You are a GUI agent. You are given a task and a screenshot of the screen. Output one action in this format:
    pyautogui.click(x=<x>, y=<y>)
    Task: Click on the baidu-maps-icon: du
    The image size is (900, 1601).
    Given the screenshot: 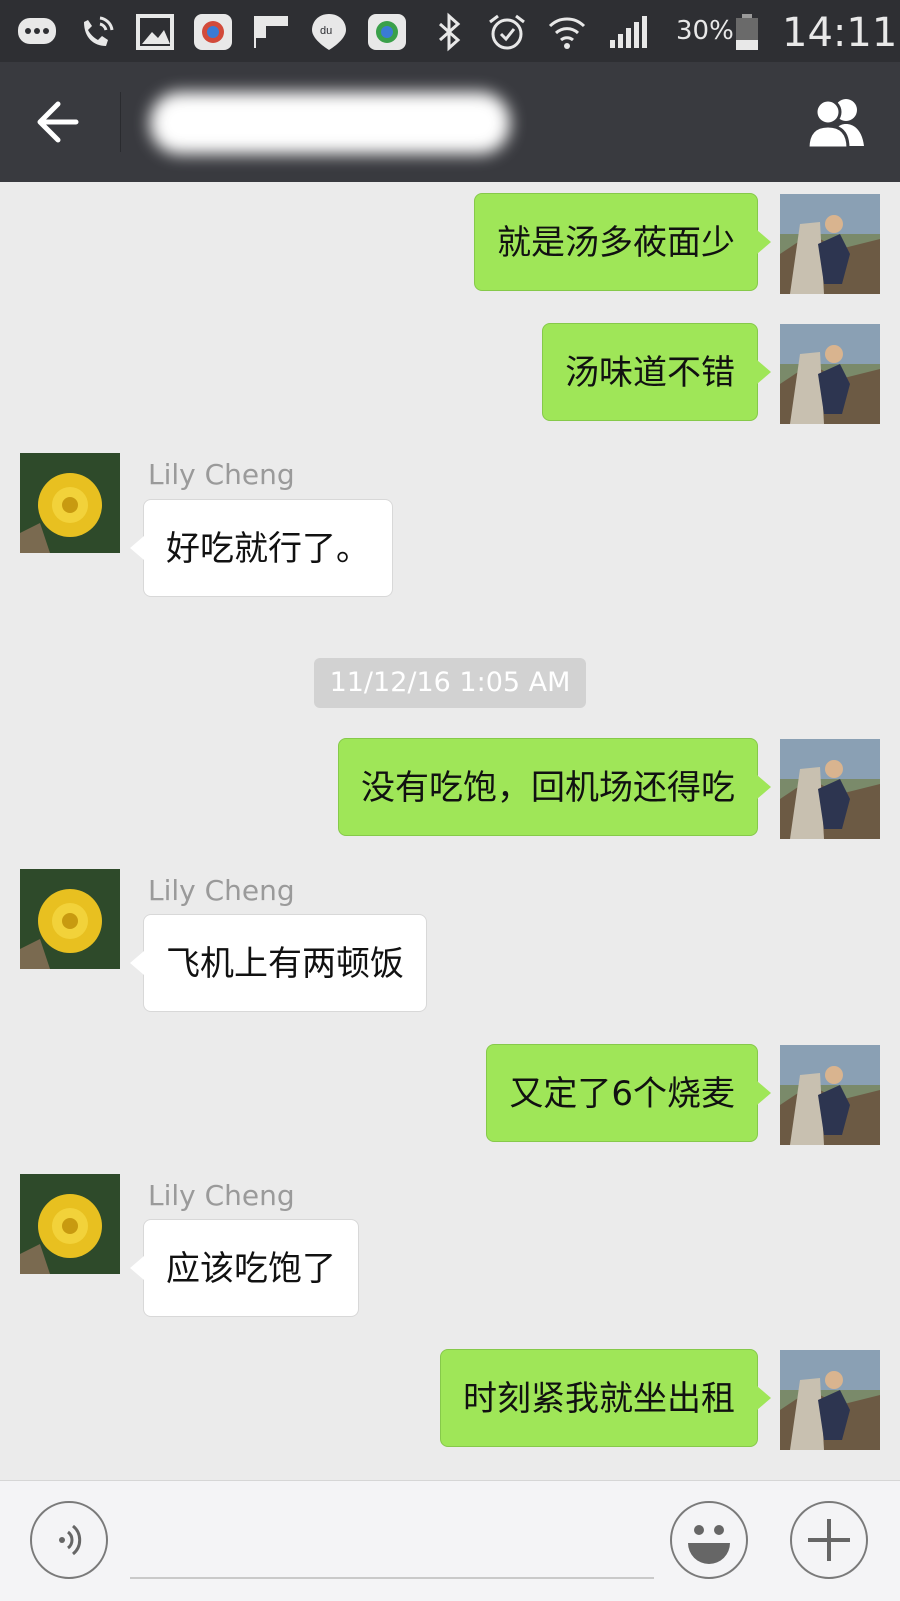 What is the action you would take?
    pyautogui.click(x=329, y=32)
    